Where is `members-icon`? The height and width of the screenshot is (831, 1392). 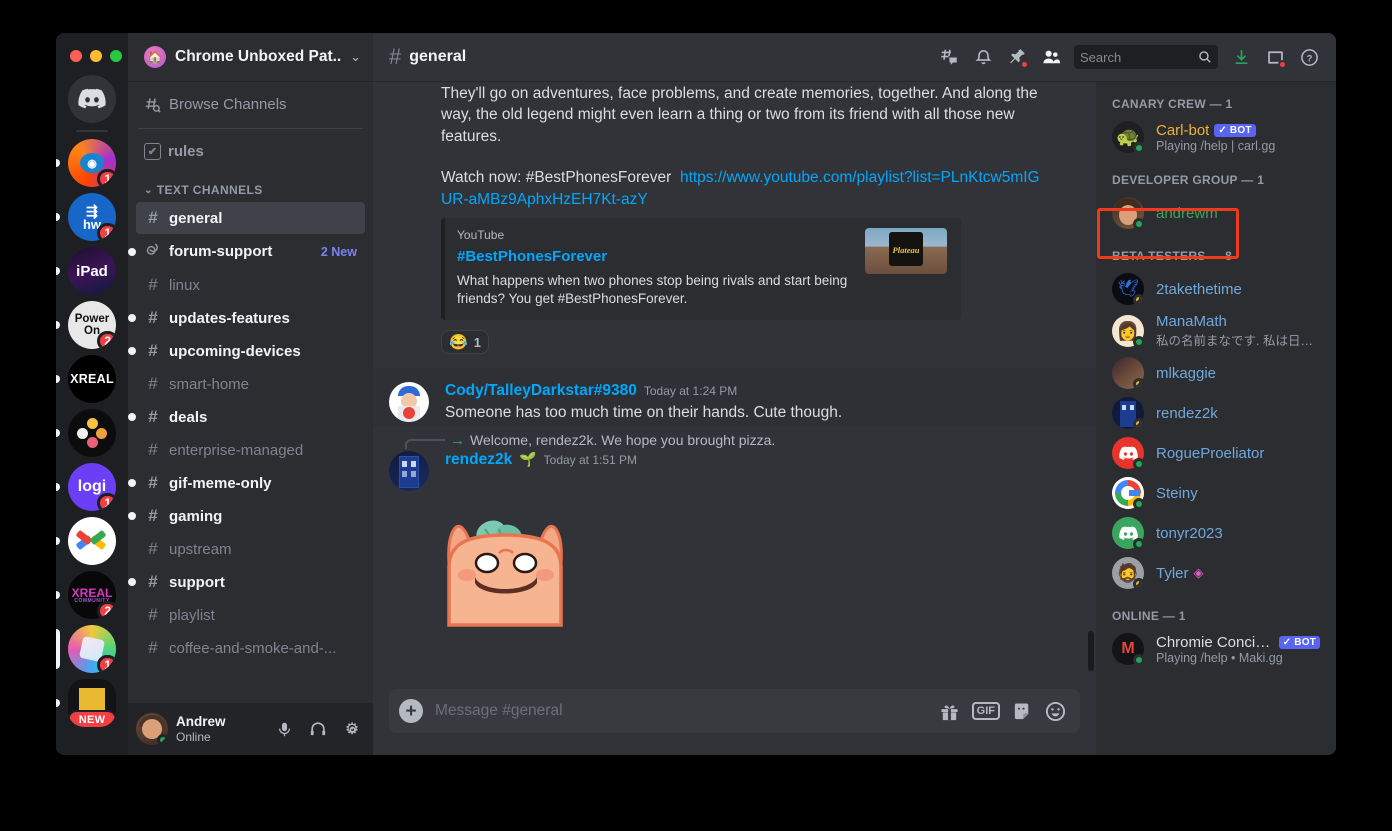
members-icon is located at coordinates (1051, 57).